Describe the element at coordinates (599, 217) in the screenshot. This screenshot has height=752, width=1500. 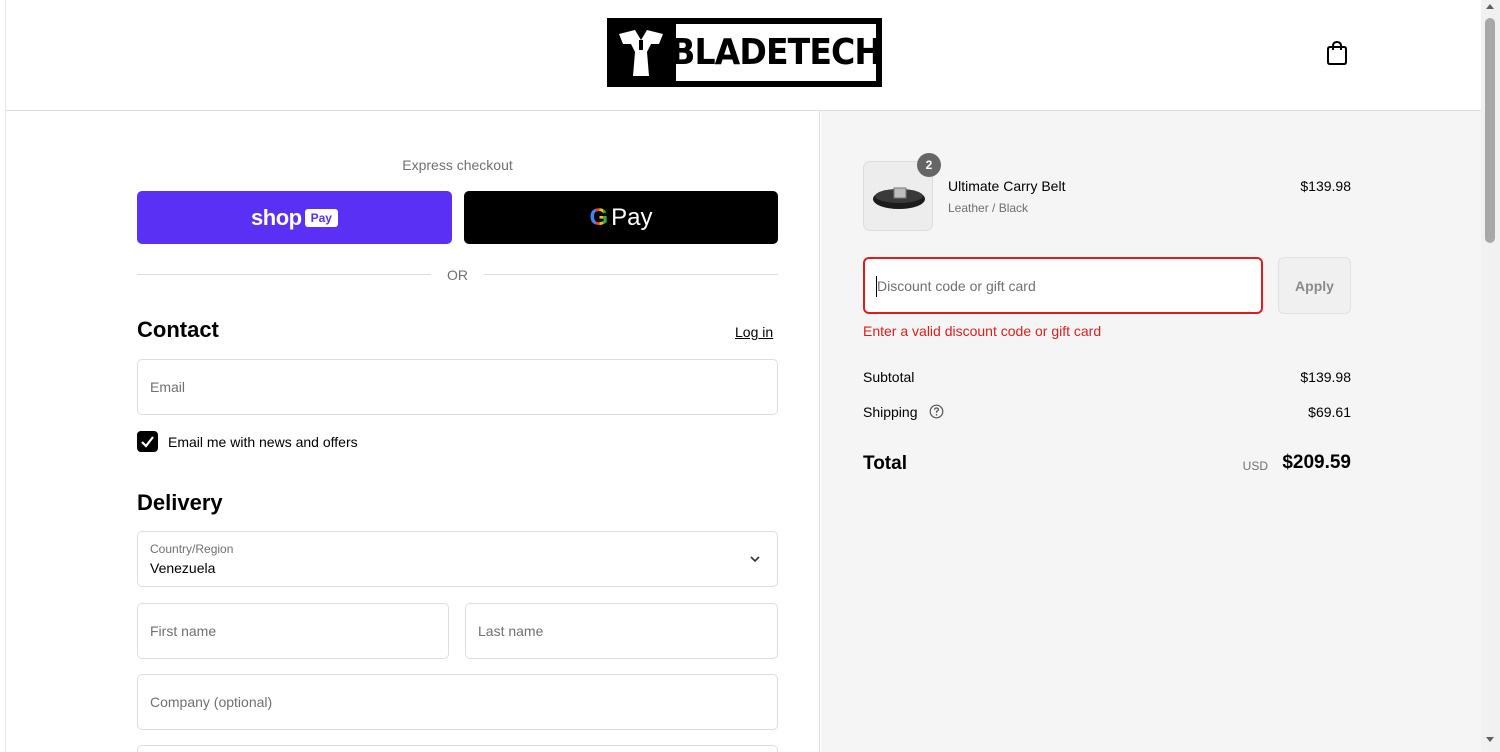
I see `google-g-icon: G` at that location.